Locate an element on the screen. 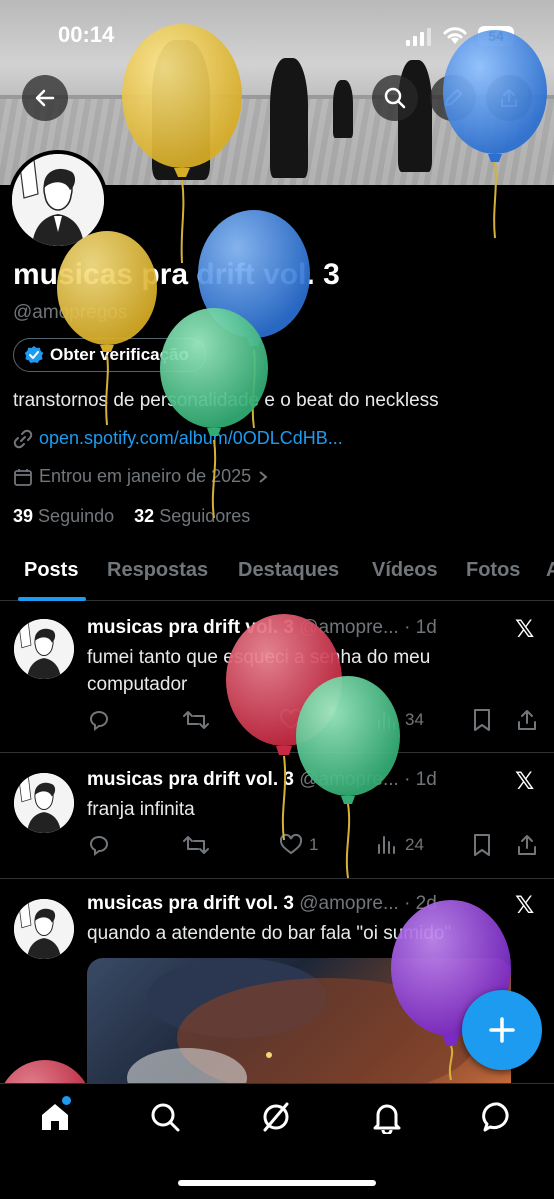 The image size is (554, 1199). compose-post-button is located at coordinates (502, 1030).